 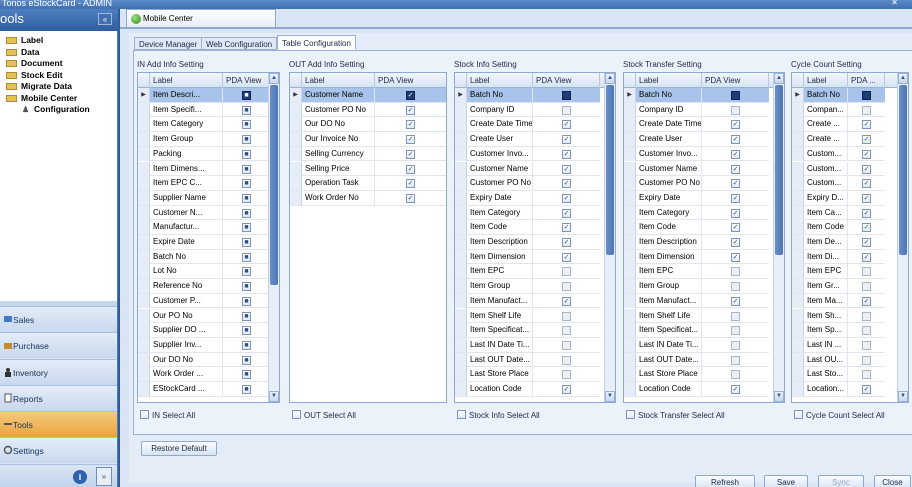 What do you see at coordinates (696, 227) in the screenshot?
I see `table-row: Item Code ✓` at bounding box center [696, 227].